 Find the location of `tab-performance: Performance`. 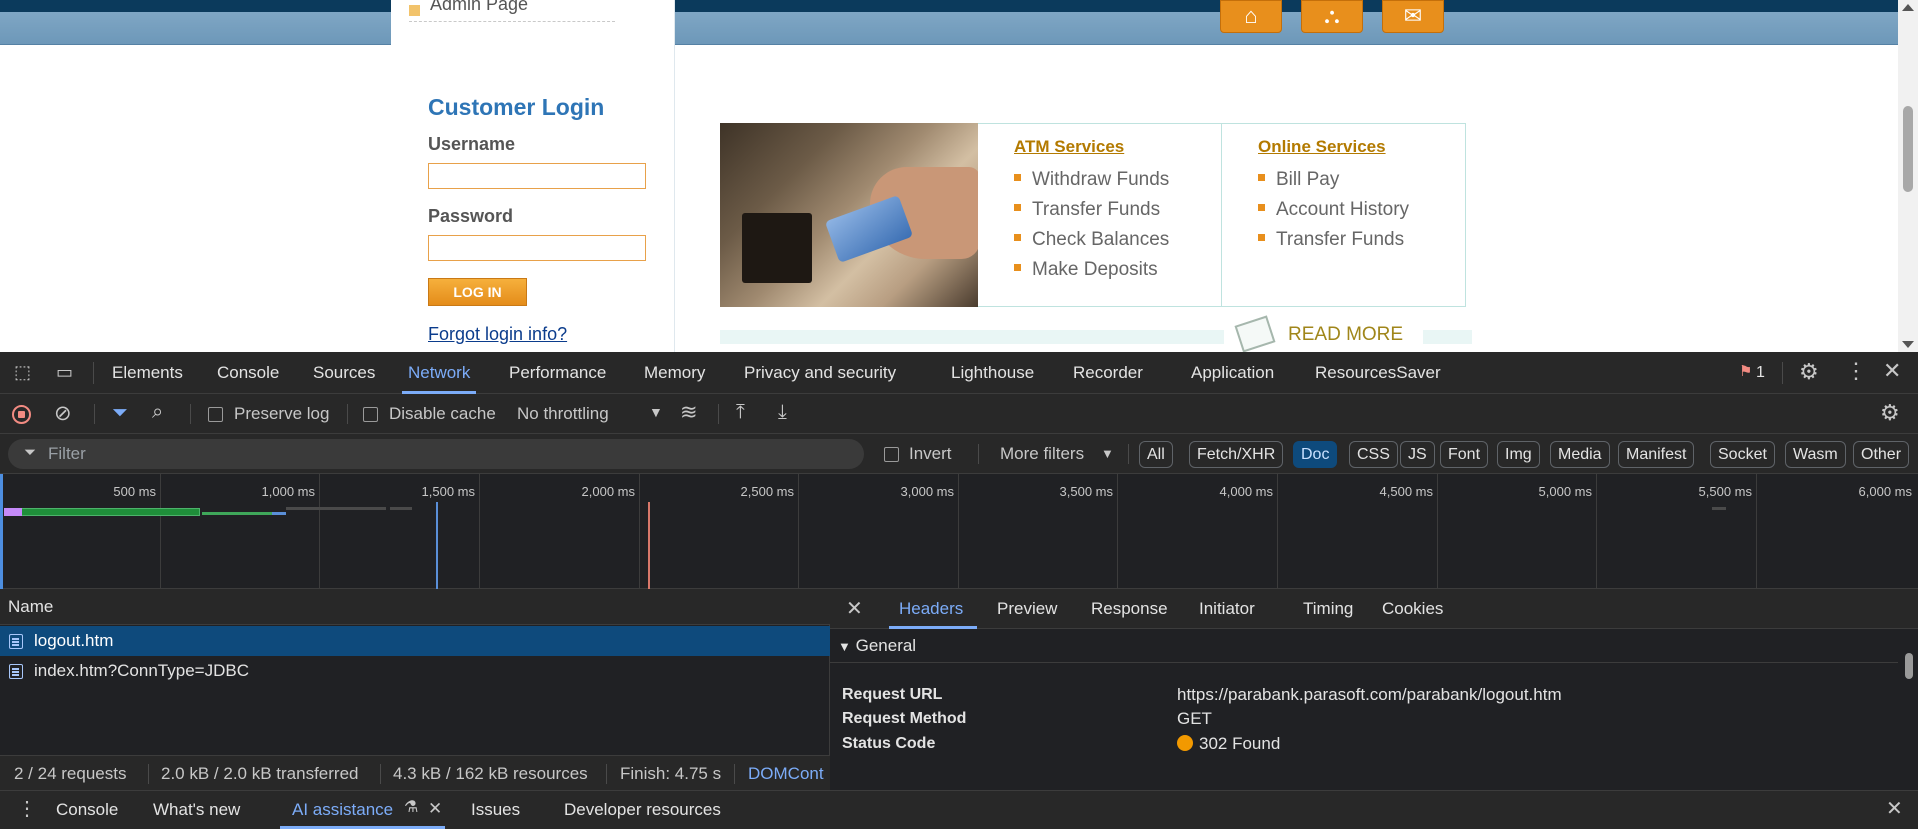

tab-performance: Performance is located at coordinates (557, 373).